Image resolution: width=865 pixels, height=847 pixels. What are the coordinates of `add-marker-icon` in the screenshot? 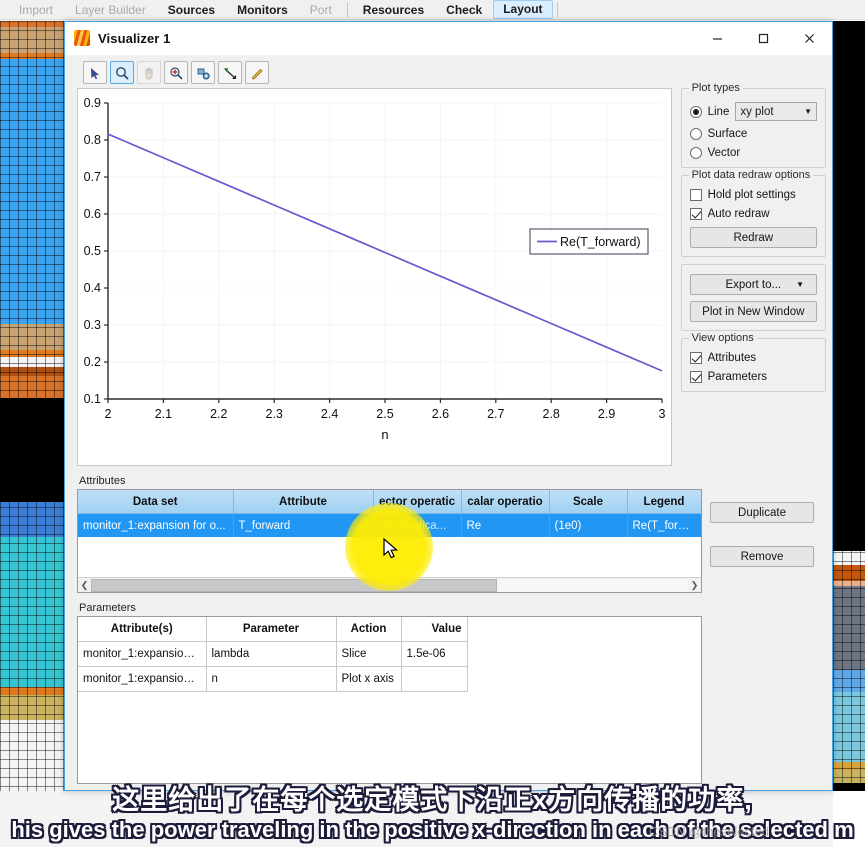 It's located at (203, 73).